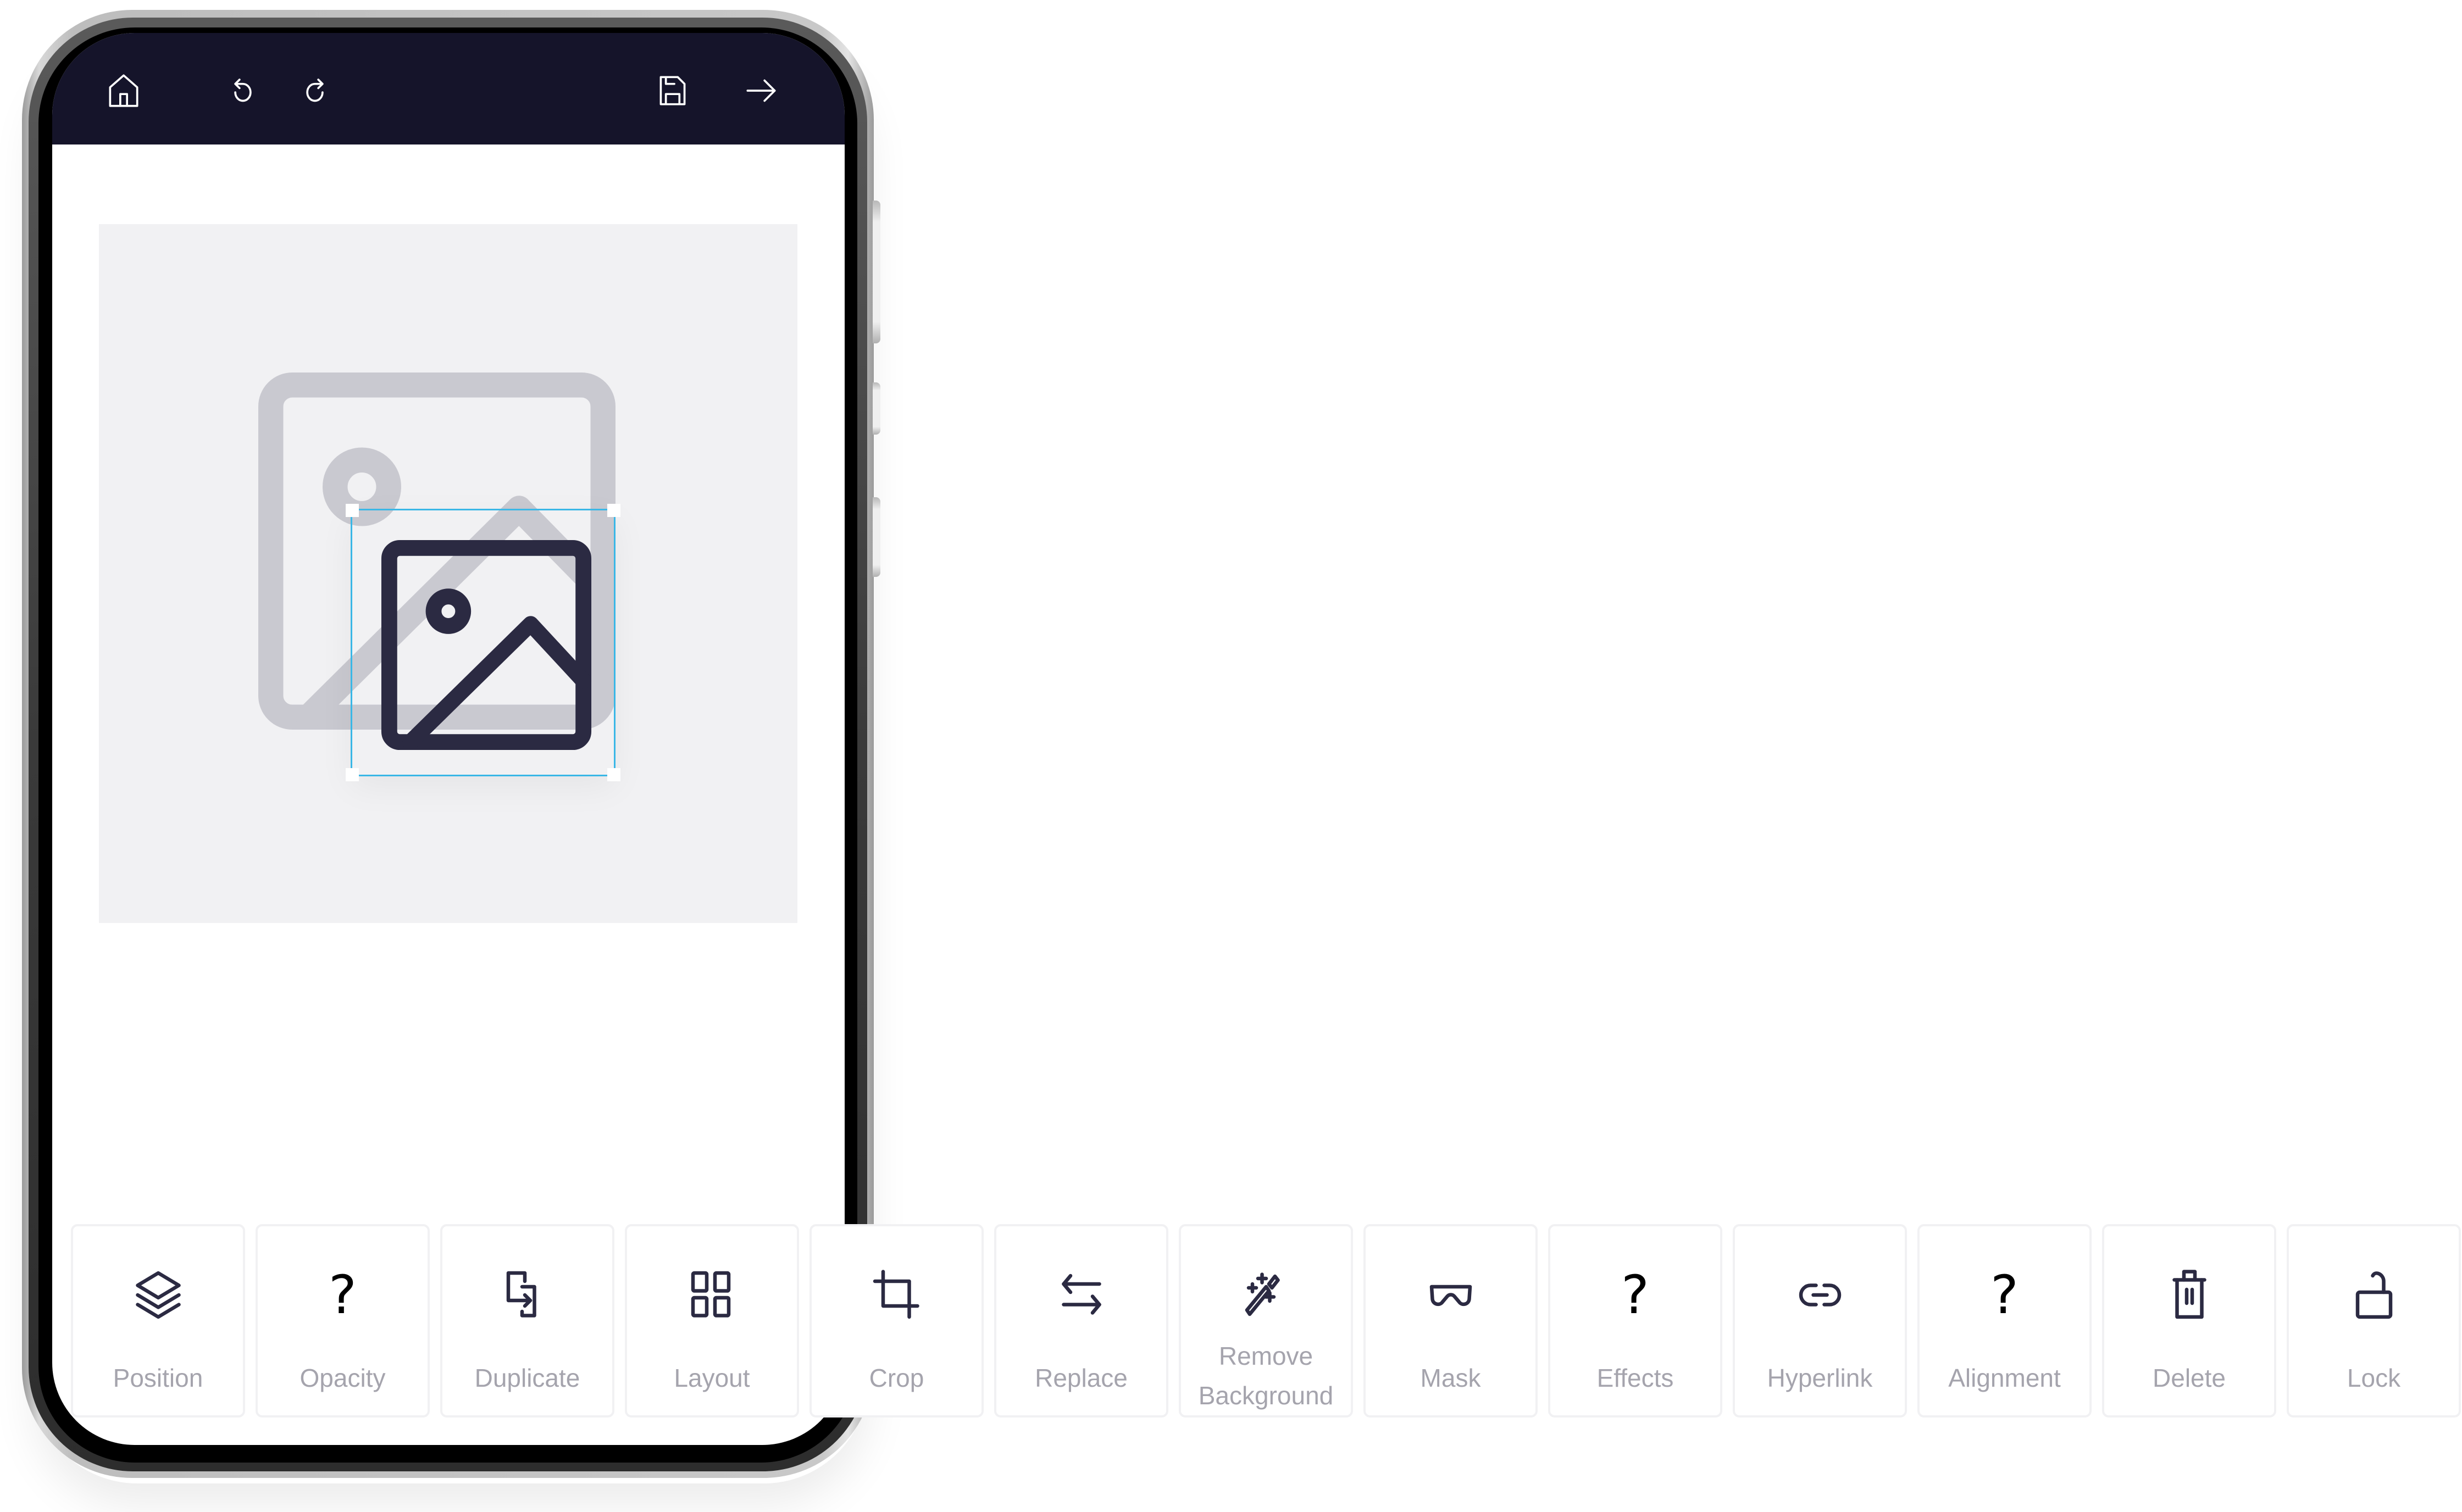 This screenshot has width=2462, height=1512. Describe the element at coordinates (2374, 1321) in the screenshot. I see `tool-lock: Lock` at that location.